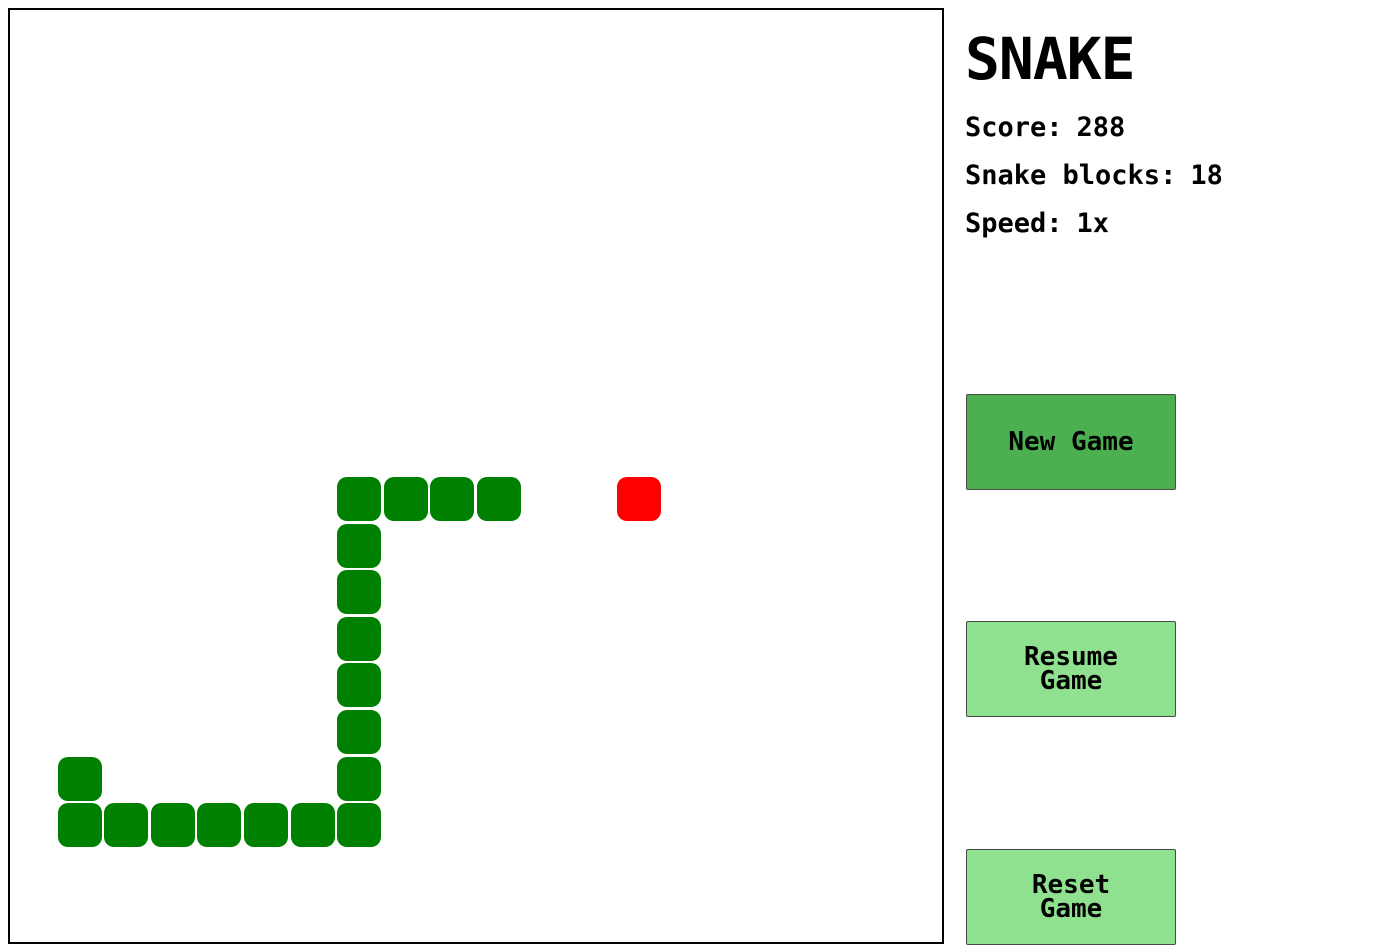 The height and width of the screenshot is (952, 1379). What do you see at coordinates (1050, 59) in the screenshot?
I see `game-title: SNAKE` at bounding box center [1050, 59].